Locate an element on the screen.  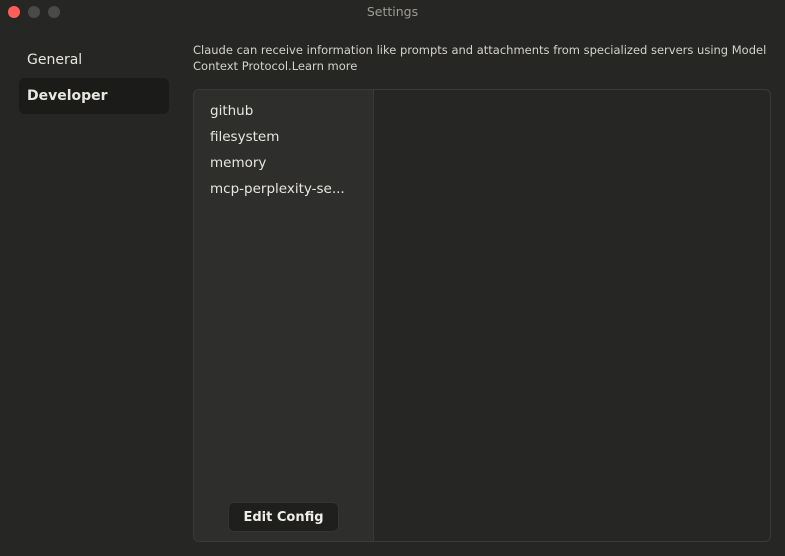
window-title: Settings is located at coordinates (392, 11).